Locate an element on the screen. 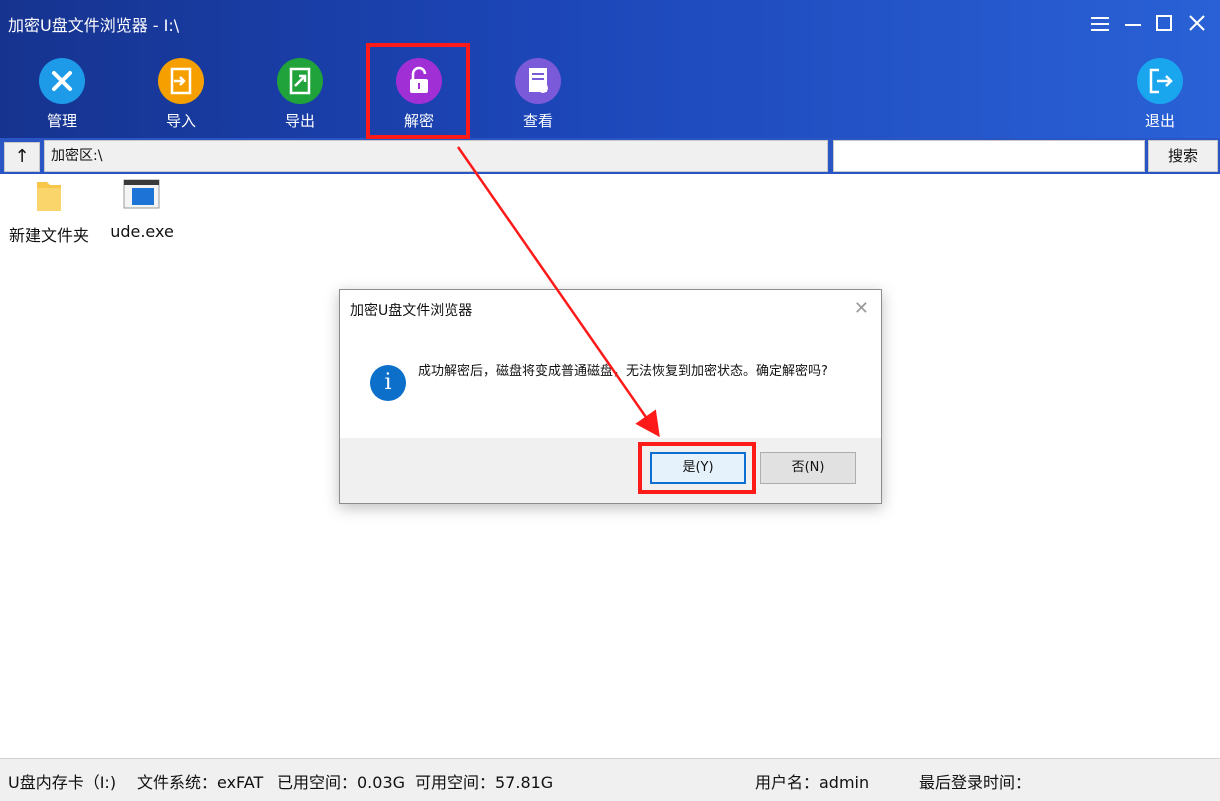 The height and width of the screenshot is (801, 1220). file-name: ude.exe is located at coordinates (142, 231).